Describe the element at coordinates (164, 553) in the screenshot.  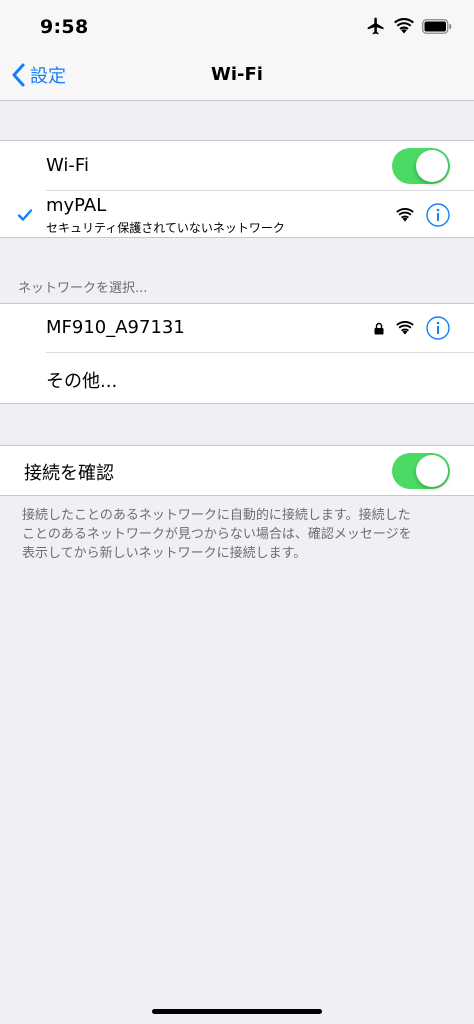
I see `footnote-line: 表示してから新しいネットワークに接続します。` at that location.